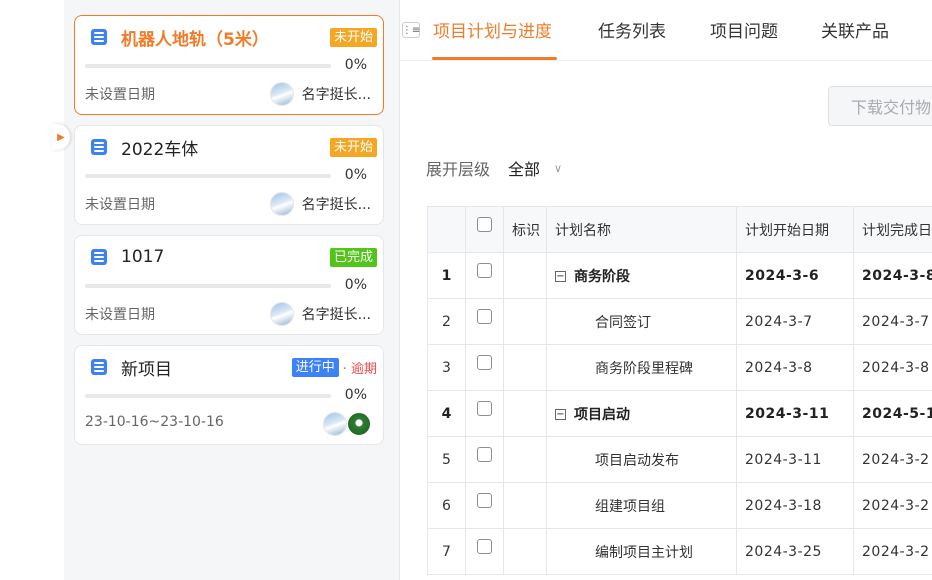  I want to click on row-plan-name: 合同签订, so click(641, 321).